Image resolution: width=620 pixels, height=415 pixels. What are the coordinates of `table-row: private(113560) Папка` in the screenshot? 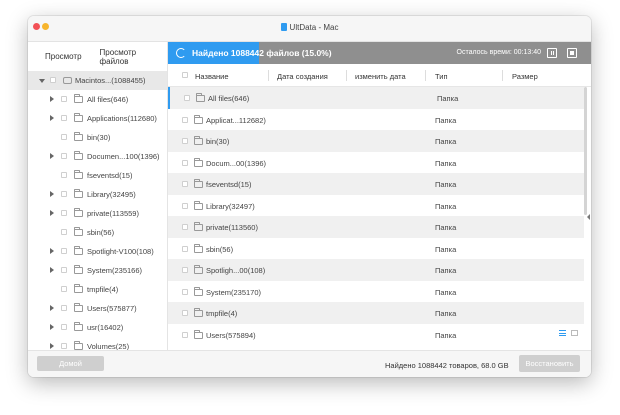 It's located at (376, 227).